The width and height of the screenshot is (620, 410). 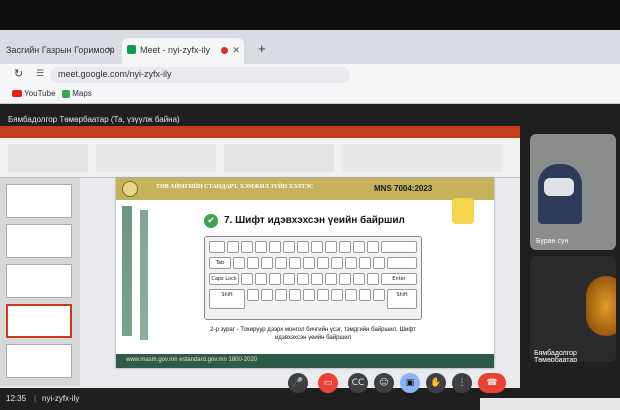 What do you see at coordinates (279, 158) in the screenshot?
I see `ribbon-paragraph-group` at bounding box center [279, 158].